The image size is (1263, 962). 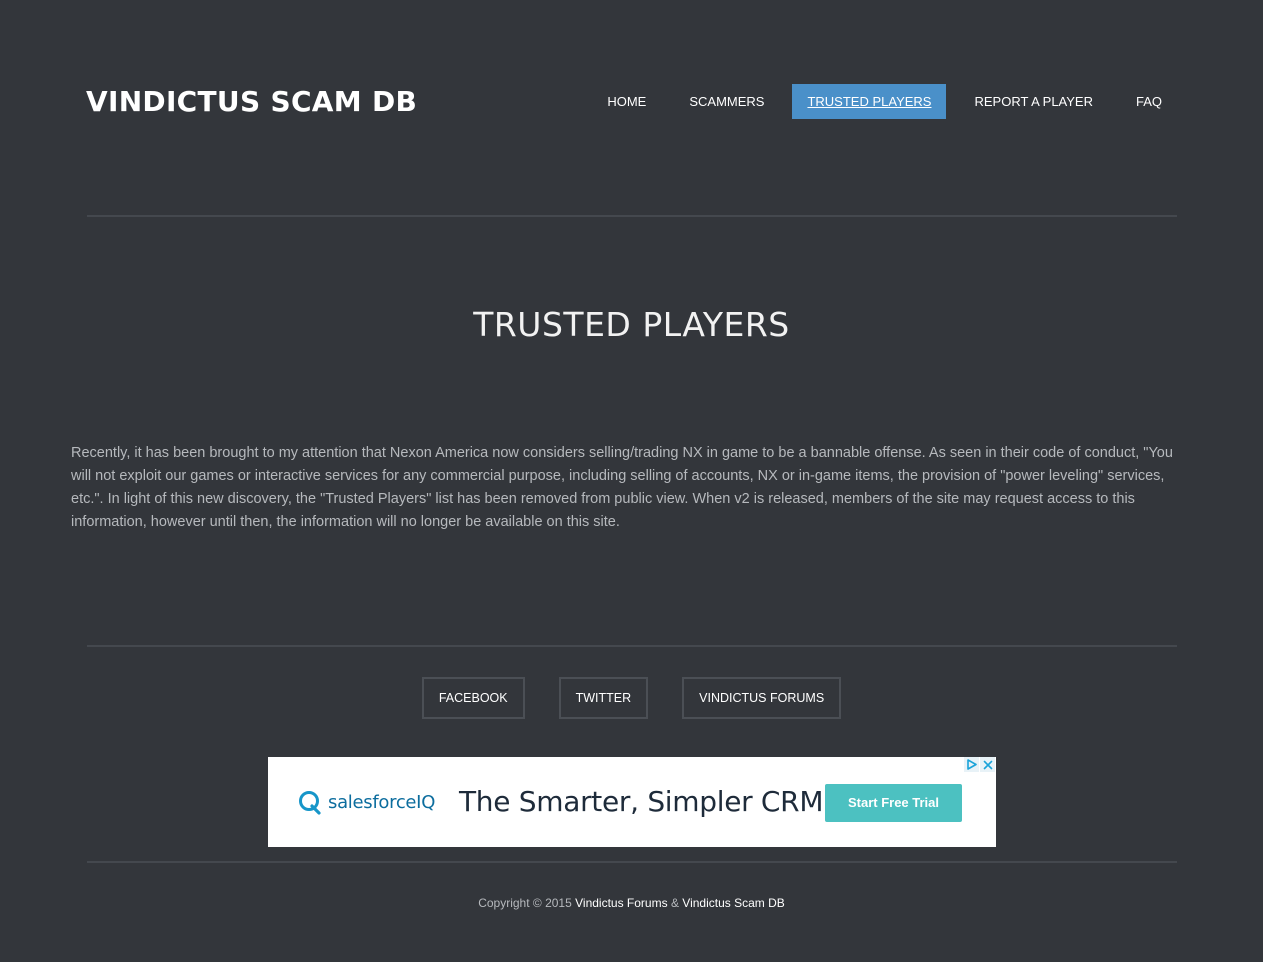 I want to click on nav-faq: FAQ, so click(x=1149, y=101).